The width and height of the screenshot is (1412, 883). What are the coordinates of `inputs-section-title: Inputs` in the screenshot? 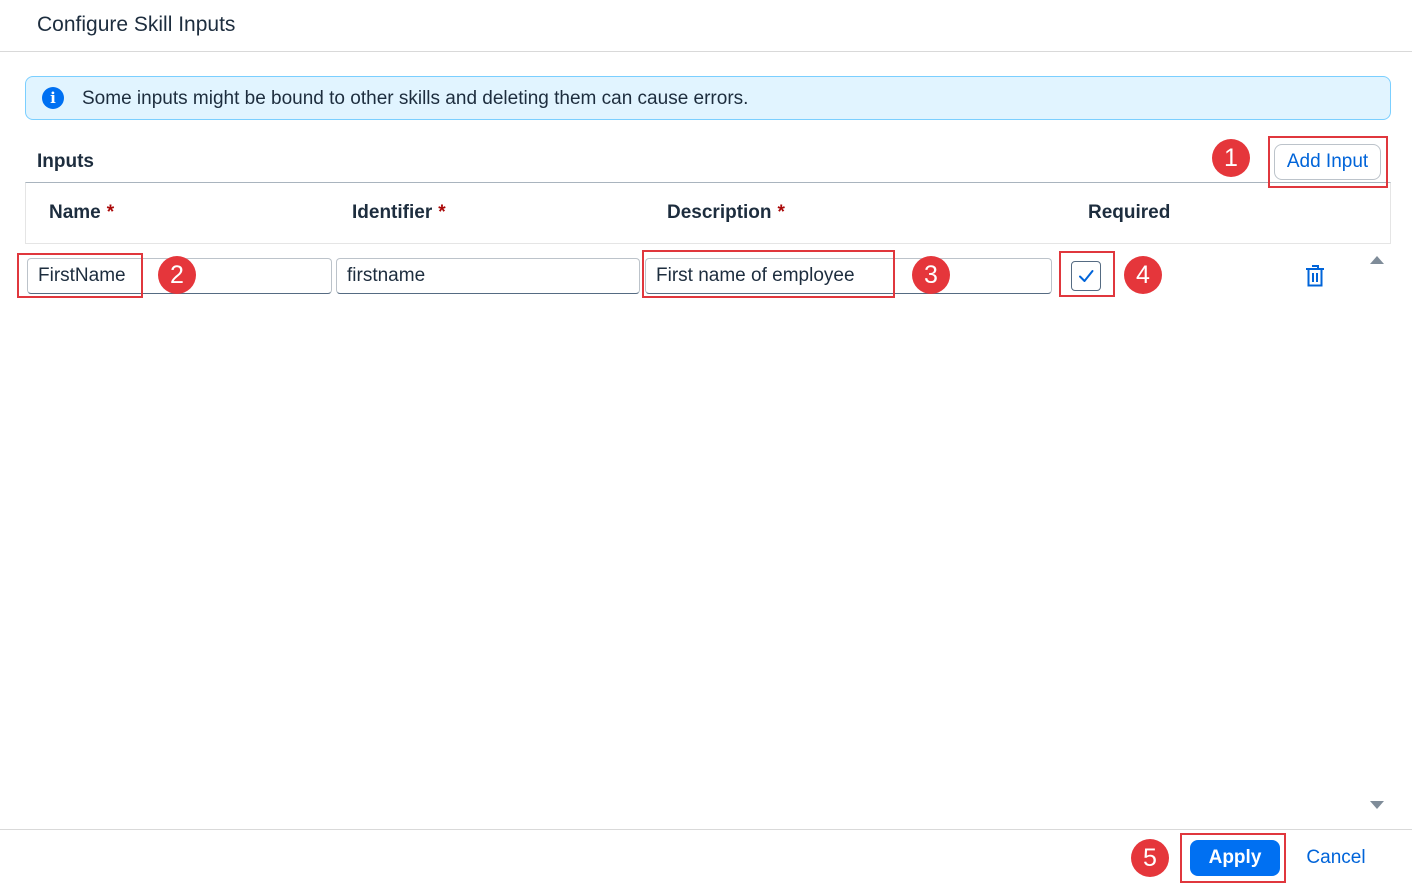 It's located at (65, 161).